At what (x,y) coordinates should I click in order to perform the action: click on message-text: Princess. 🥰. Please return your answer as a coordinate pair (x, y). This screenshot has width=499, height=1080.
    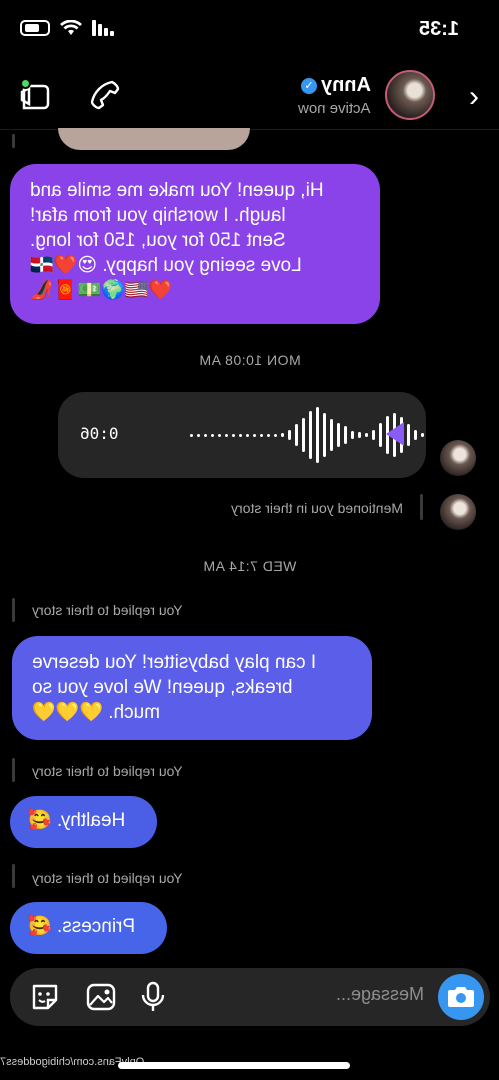
    Looking at the image, I should click on (82, 926).